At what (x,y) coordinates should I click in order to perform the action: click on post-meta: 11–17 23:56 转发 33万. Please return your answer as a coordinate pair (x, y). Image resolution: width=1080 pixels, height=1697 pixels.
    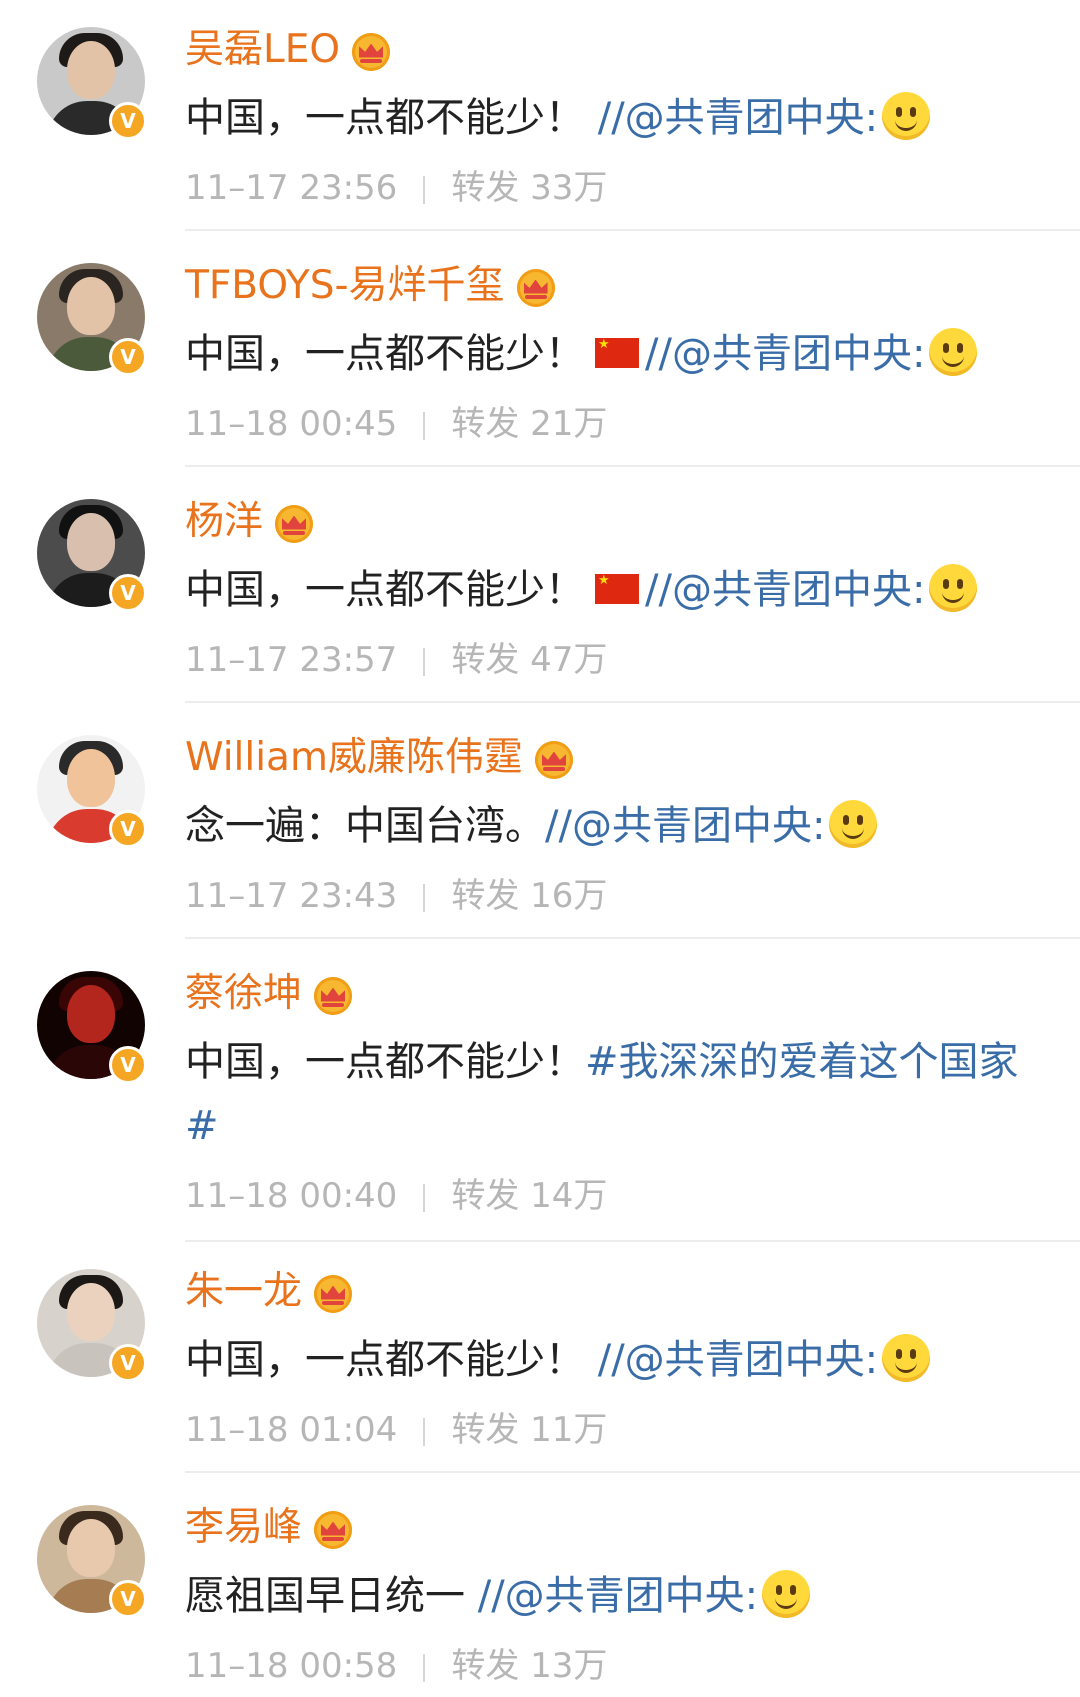
    Looking at the image, I should click on (396, 188).